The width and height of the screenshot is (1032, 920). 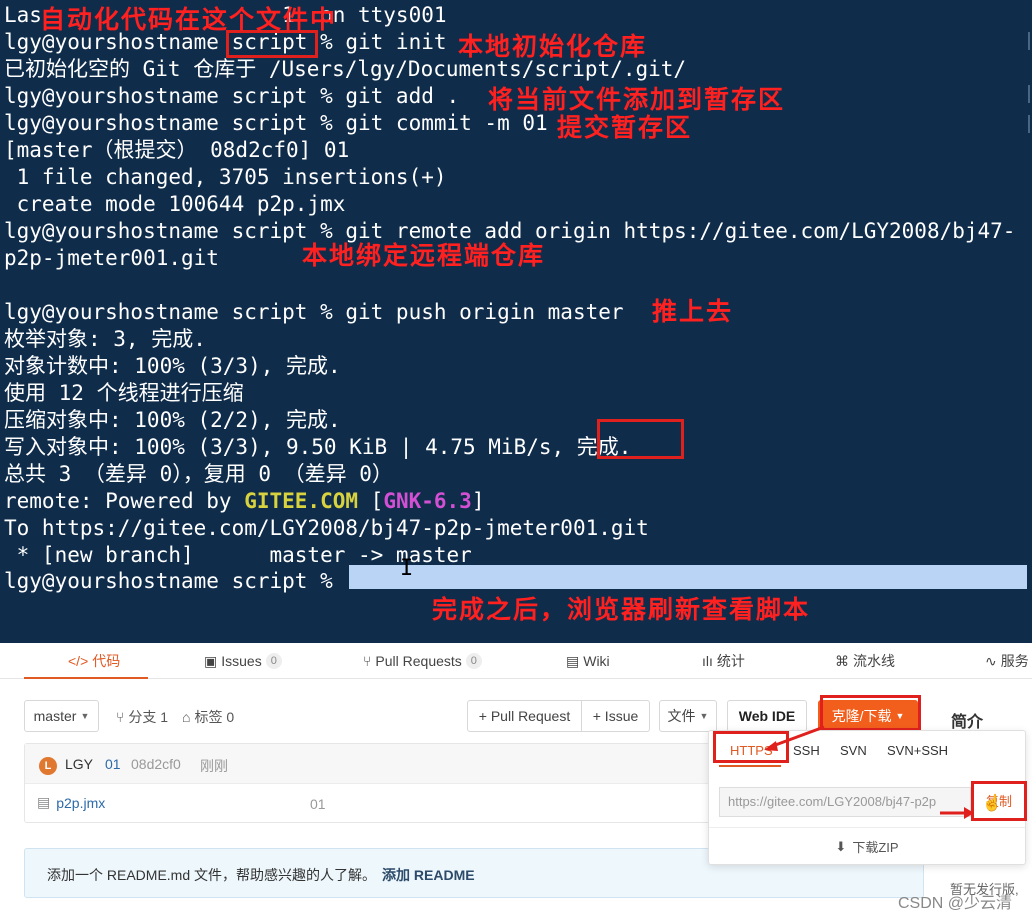 What do you see at coordinates (175, 204) in the screenshot?
I see `terminal-line: create mode 100644 p2p.jmx` at bounding box center [175, 204].